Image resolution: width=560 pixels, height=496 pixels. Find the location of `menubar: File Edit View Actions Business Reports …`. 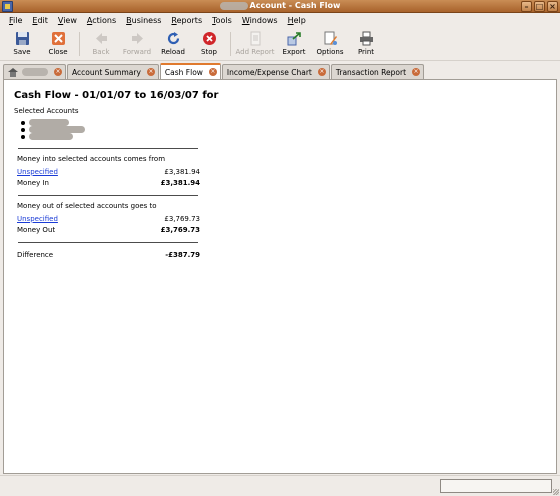

menubar: File Edit View Actions Business Reports … is located at coordinates (280, 20).